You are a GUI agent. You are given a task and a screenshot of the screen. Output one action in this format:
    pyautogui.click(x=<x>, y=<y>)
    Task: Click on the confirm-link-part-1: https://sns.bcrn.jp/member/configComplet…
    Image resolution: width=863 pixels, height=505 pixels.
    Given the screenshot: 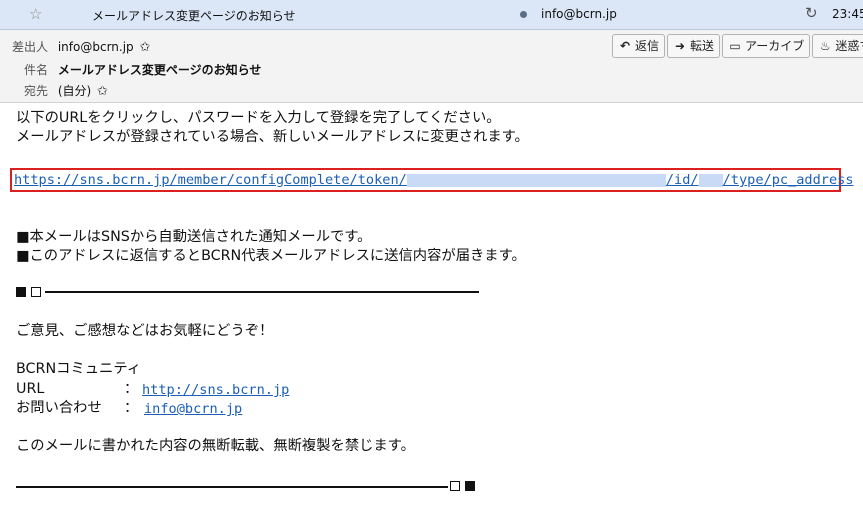 What is the action you would take?
    pyautogui.click(x=210, y=180)
    